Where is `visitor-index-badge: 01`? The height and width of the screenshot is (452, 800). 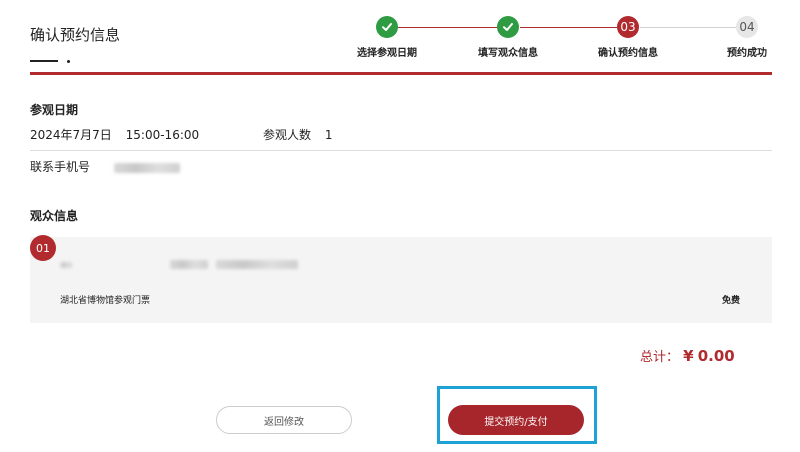
visitor-index-badge: 01 is located at coordinates (43, 248).